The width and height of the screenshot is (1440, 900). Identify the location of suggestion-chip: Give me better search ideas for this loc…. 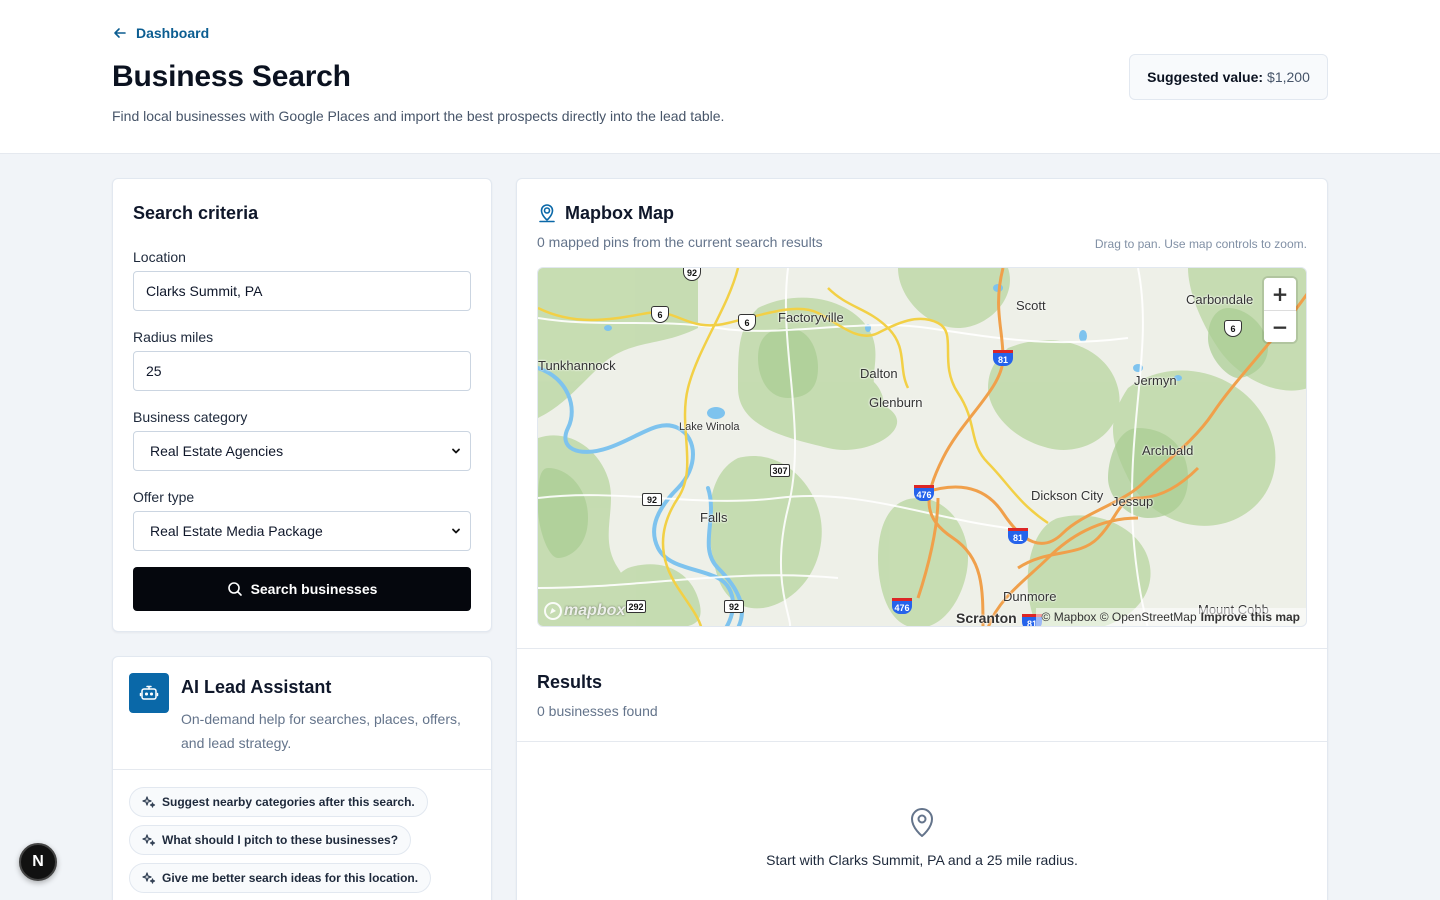
(280, 878).